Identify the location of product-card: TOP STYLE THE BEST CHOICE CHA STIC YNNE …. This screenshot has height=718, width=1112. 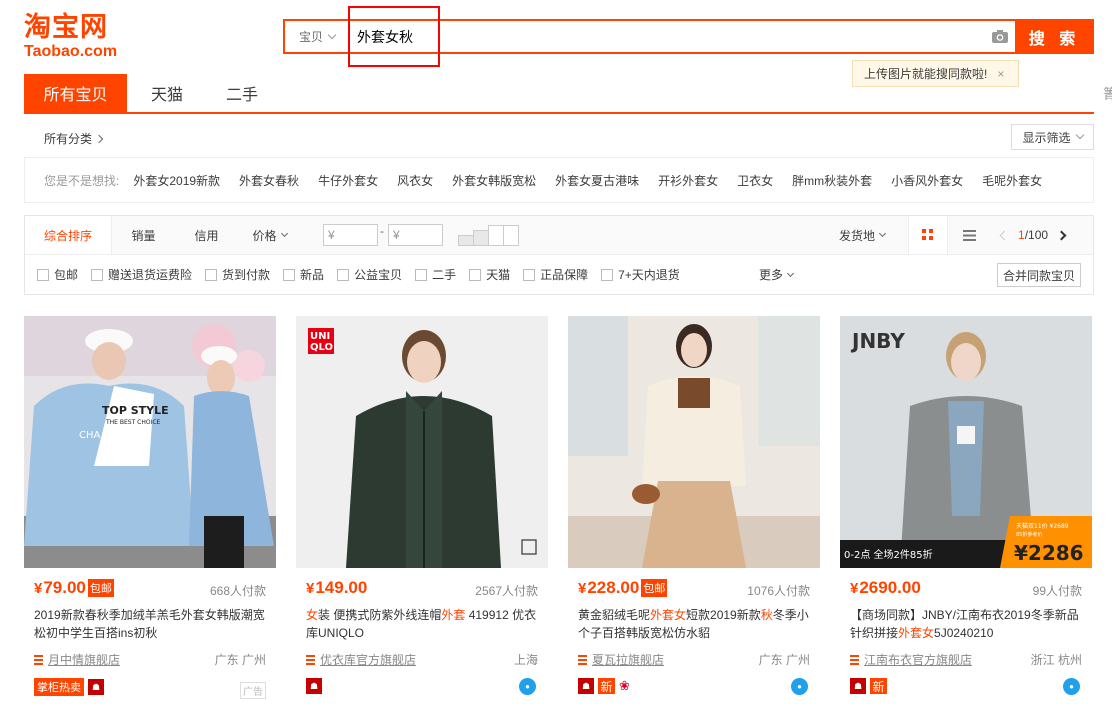
(150, 512).